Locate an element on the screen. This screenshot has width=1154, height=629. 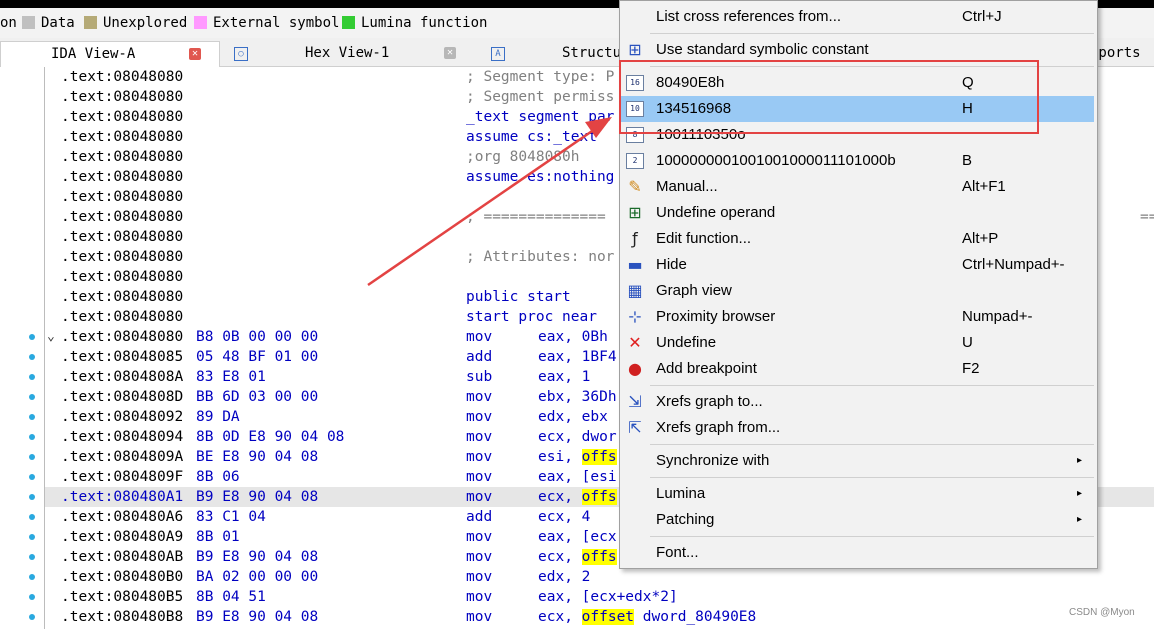
menu-item-label: Hide is located at coordinates (671, 264).